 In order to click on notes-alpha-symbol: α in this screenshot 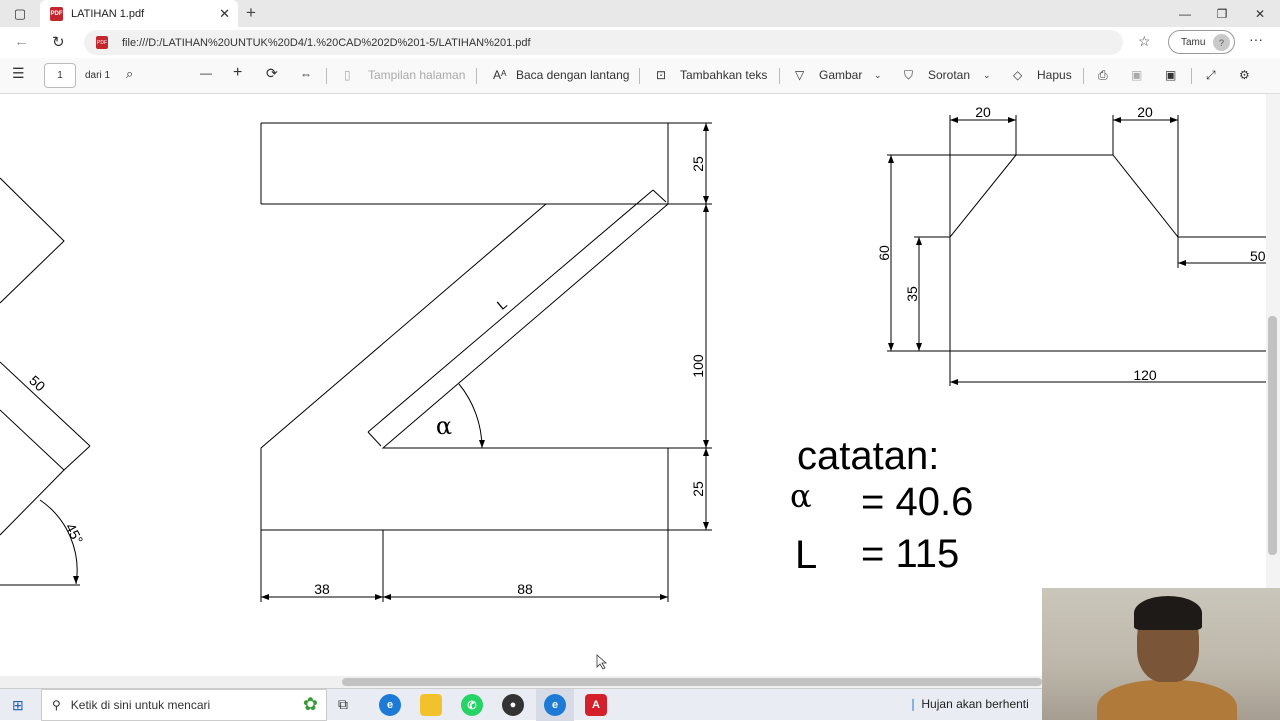, I will do `click(801, 496)`.